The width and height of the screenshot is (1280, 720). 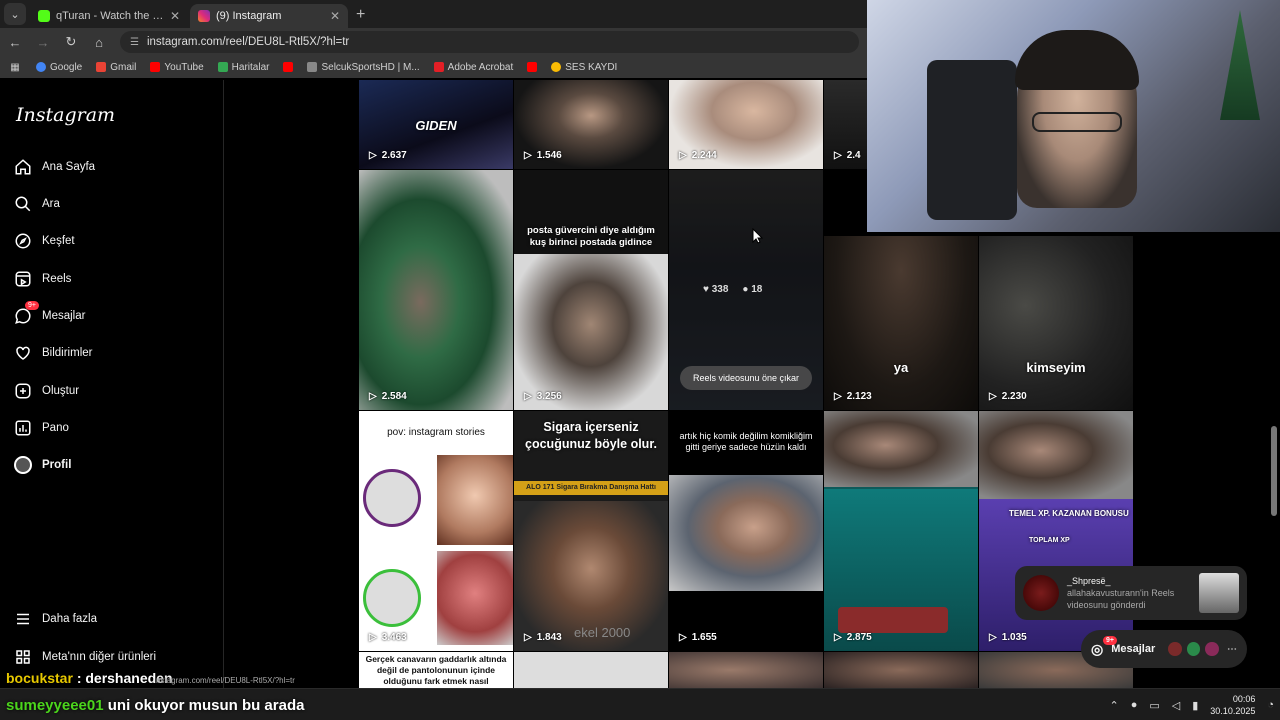 What do you see at coordinates (53, 353) in the screenshot?
I see `nav-notifications: Bildirimler` at bounding box center [53, 353].